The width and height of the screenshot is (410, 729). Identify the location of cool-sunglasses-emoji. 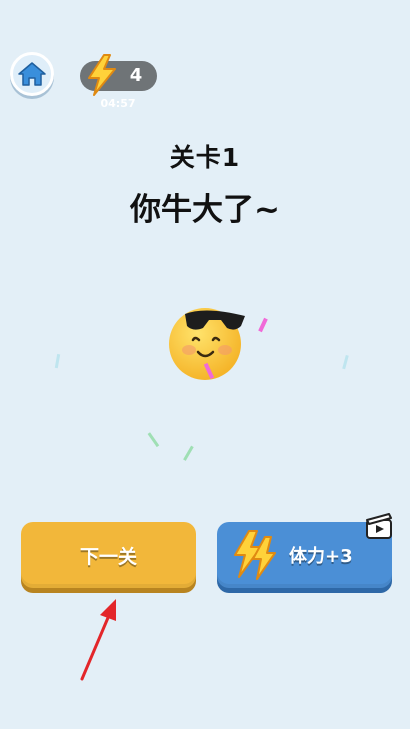
(207, 344).